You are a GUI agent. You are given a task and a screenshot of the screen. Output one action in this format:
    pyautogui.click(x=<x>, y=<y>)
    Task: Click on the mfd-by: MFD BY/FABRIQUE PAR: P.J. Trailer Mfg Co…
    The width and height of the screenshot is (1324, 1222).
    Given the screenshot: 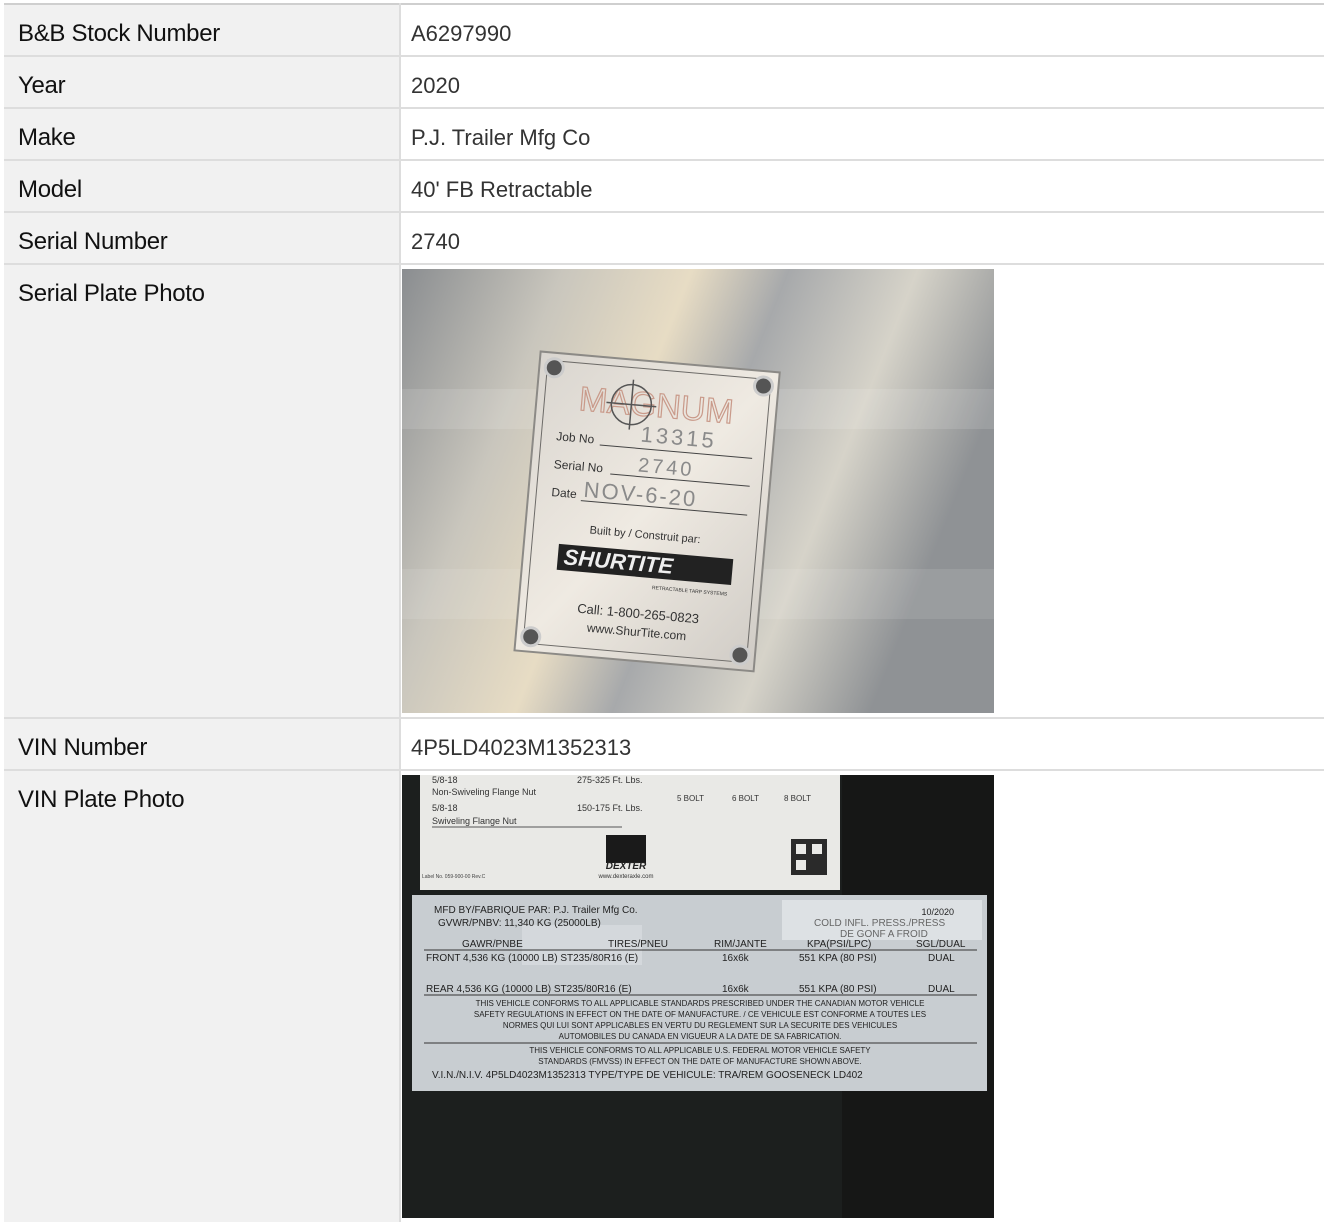 What is the action you would take?
    pyautogui.click(x=536, y=910)
    